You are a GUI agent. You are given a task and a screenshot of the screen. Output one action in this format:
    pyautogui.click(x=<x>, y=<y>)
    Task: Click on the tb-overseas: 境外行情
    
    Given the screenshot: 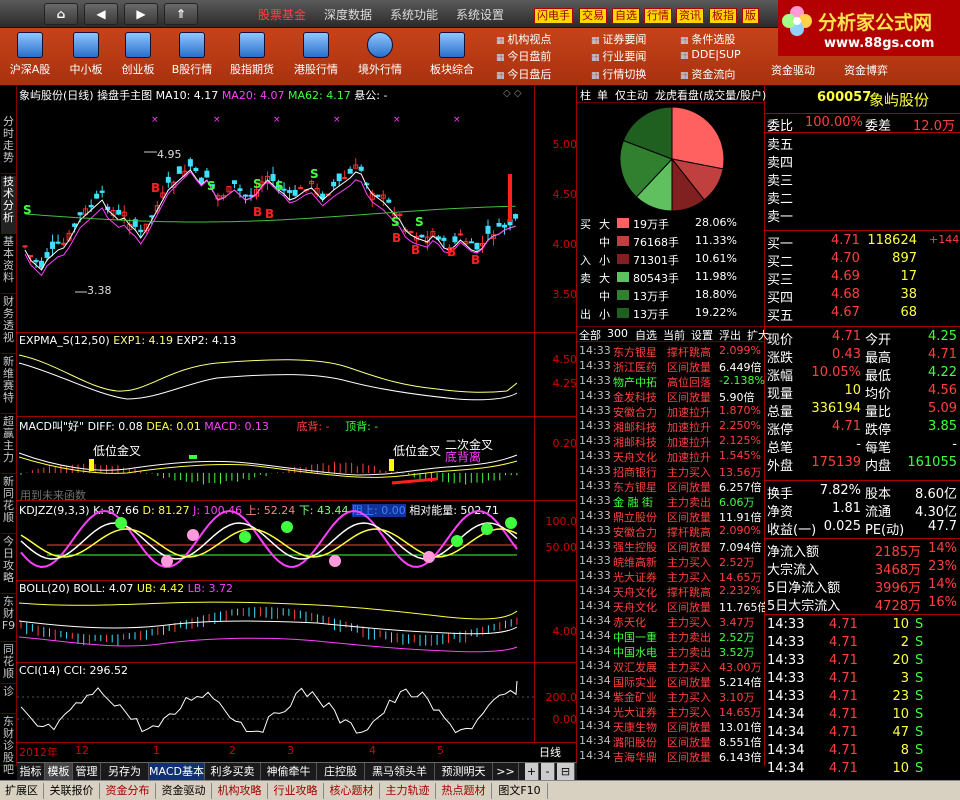 What is the action you would take?
    pyautogui.click(x=380, y=54)
    